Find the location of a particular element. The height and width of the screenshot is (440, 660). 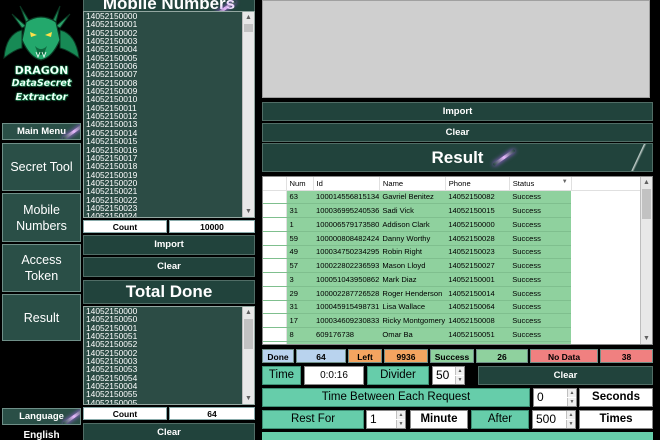

table-cell-blank is located at coordinates (608, 210).